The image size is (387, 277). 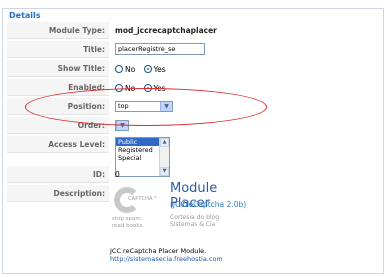 I want to click on show-title-label: Show Title:, so click(x=58, y=68).